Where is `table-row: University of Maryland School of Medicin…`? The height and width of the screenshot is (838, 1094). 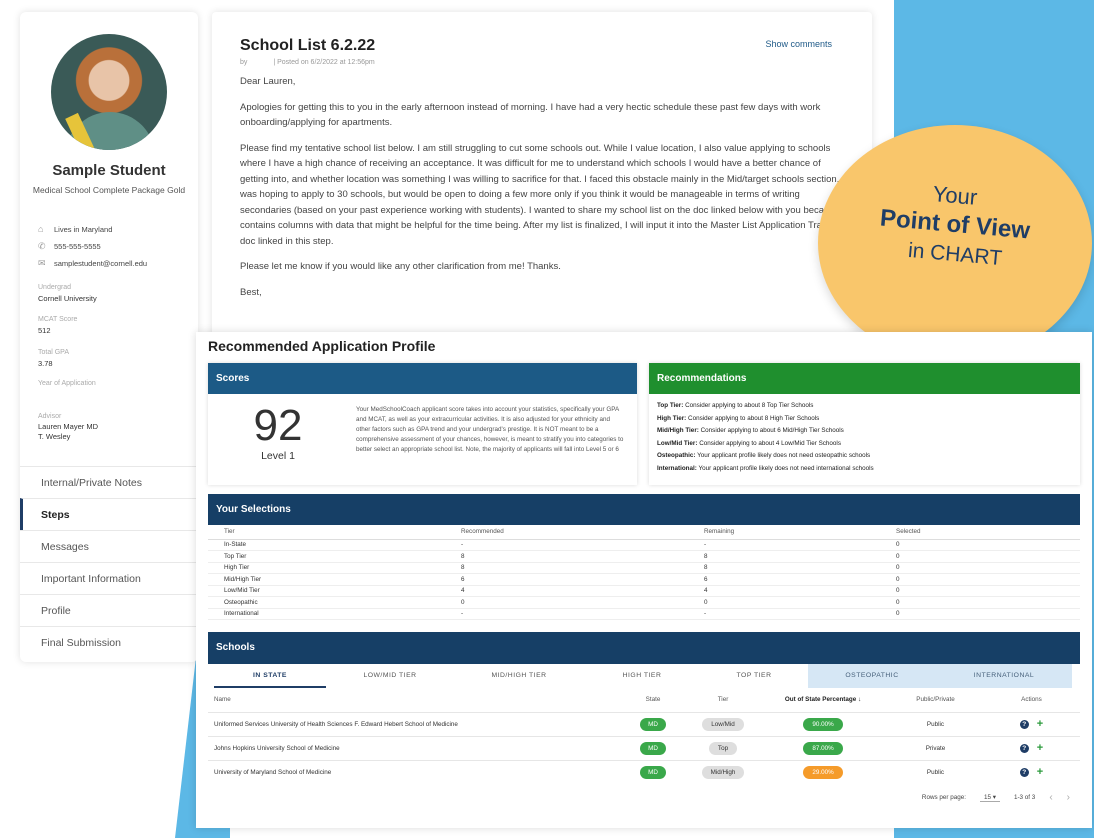
table-row: University of Maryland School of Medicin… is located at coordinates (644, 771).